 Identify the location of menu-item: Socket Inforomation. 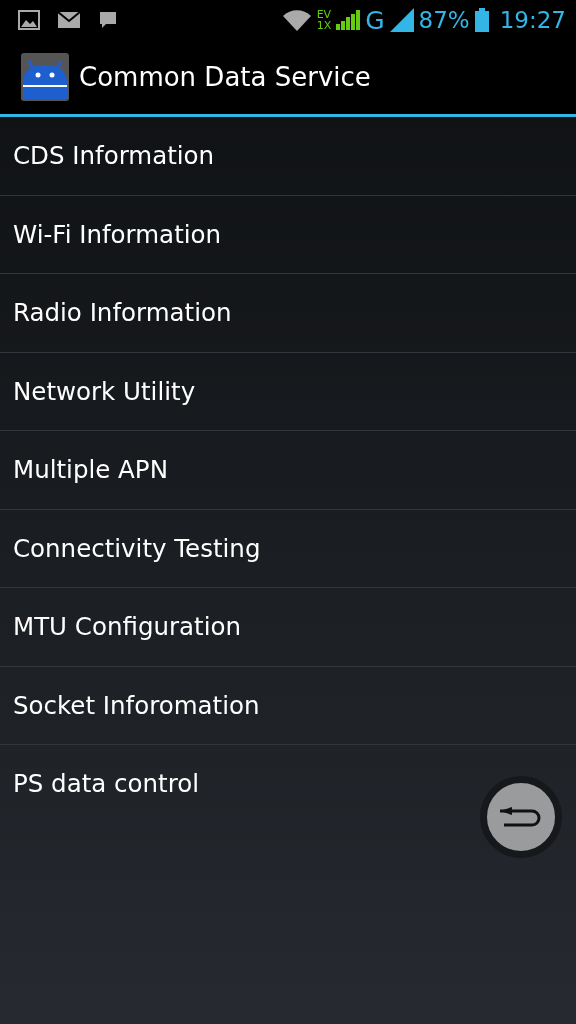
(288, 705).